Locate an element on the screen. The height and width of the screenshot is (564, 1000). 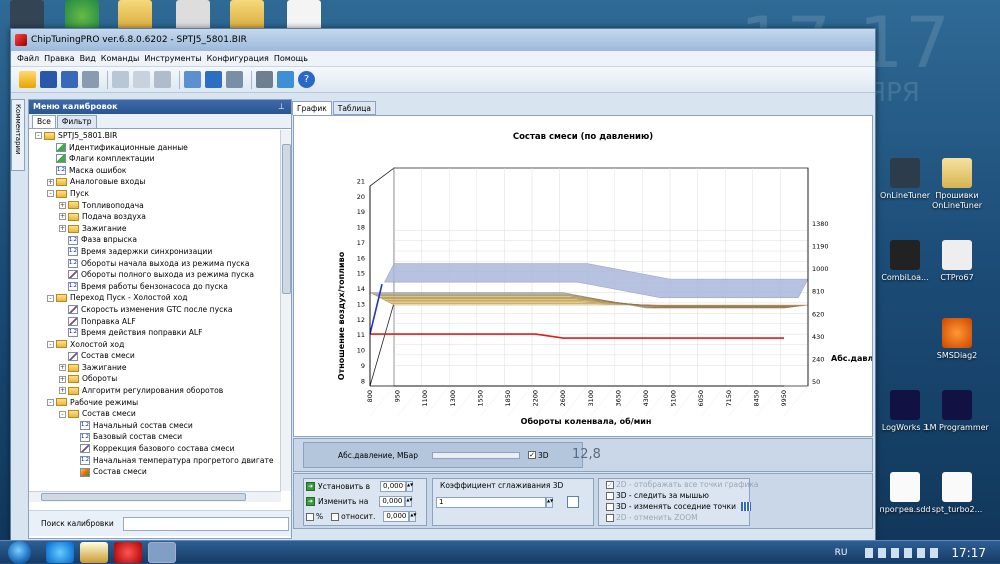
save-icon is located at coordinates (48, 79).